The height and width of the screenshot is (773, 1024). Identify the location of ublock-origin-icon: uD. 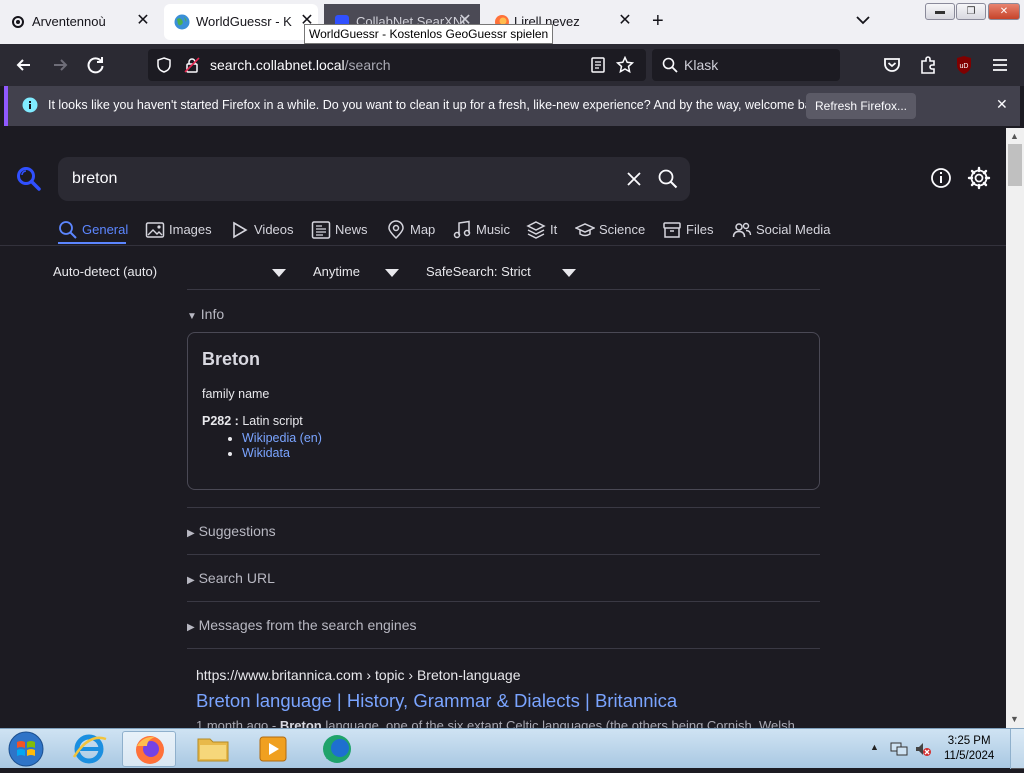
(964, 65).